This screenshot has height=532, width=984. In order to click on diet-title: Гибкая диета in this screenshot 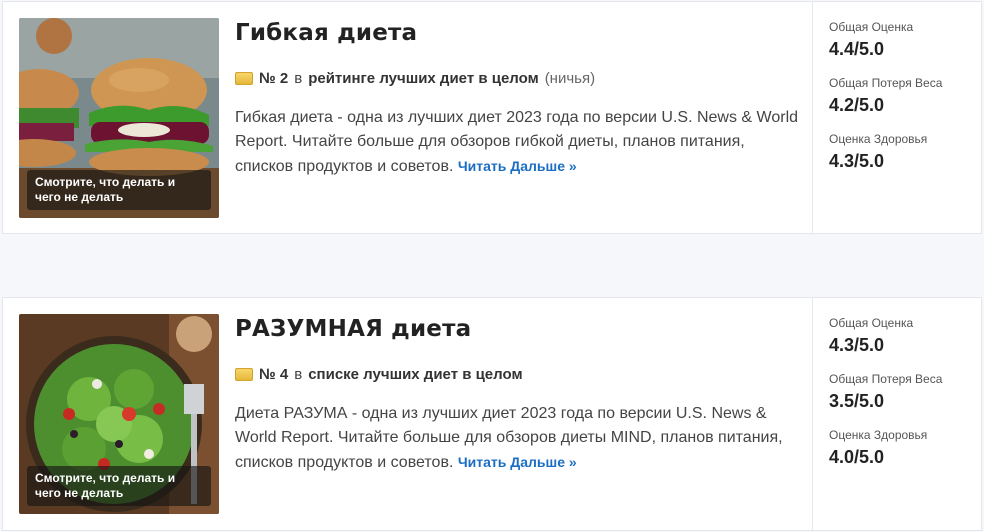, I will do `click(326, 33)`.